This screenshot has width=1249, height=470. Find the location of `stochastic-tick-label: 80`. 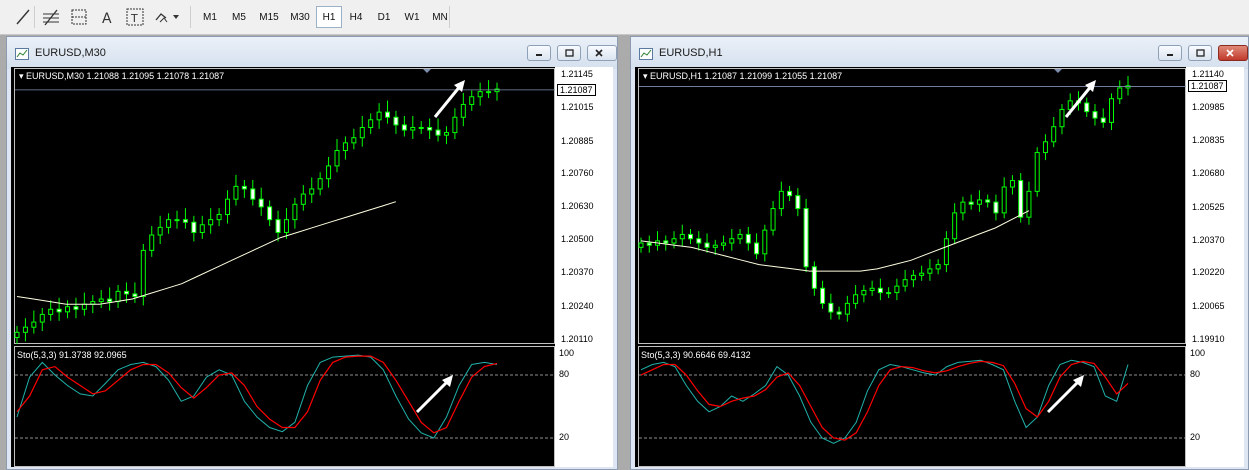

stochastic-tick-label: 80 is located at coordinates (564, 374).